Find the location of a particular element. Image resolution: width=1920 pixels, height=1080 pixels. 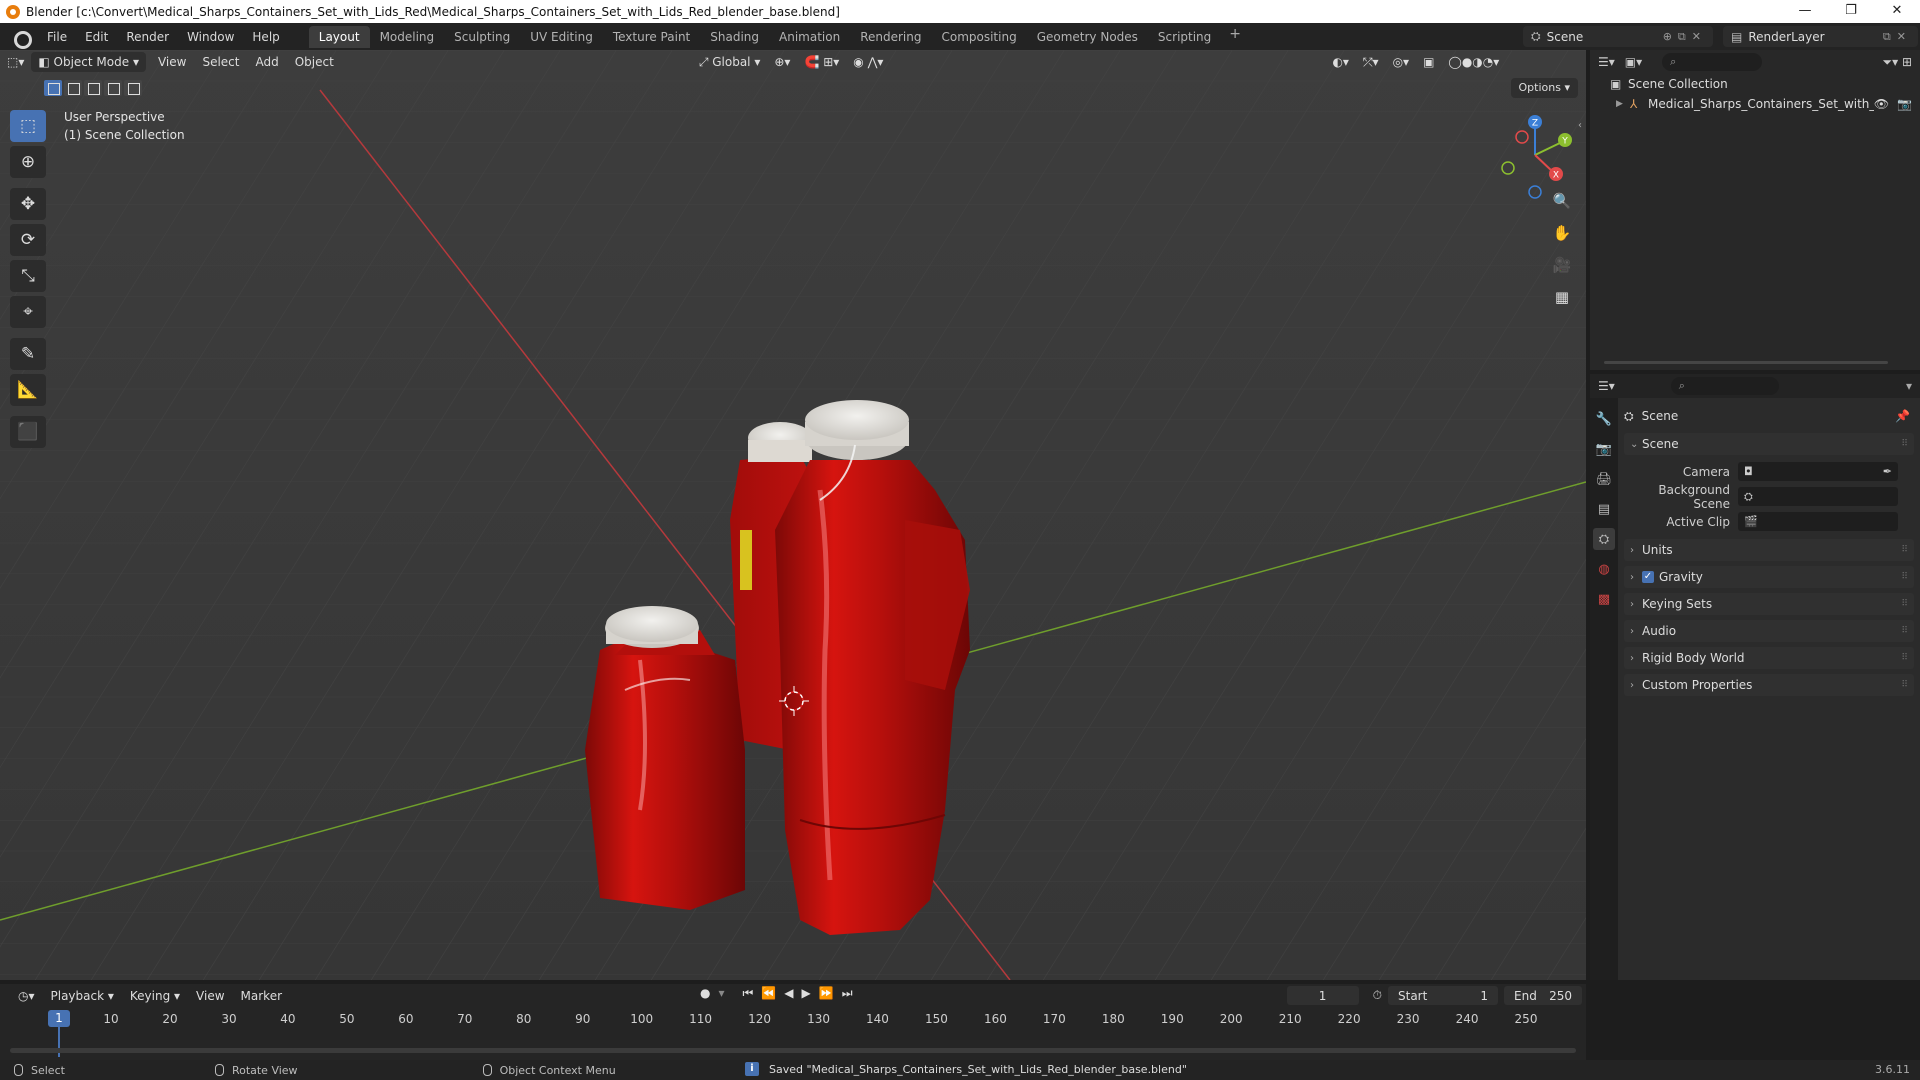

select-invert-icon is located at coordinates (113, 88).